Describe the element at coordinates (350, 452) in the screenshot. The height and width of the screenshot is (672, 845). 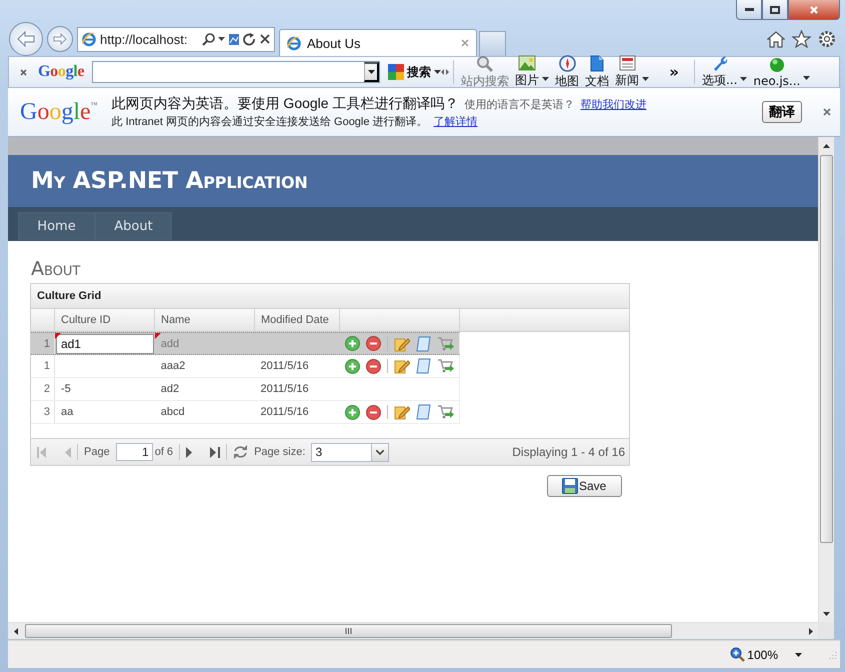
I see `page-size-select: 3` at that location.